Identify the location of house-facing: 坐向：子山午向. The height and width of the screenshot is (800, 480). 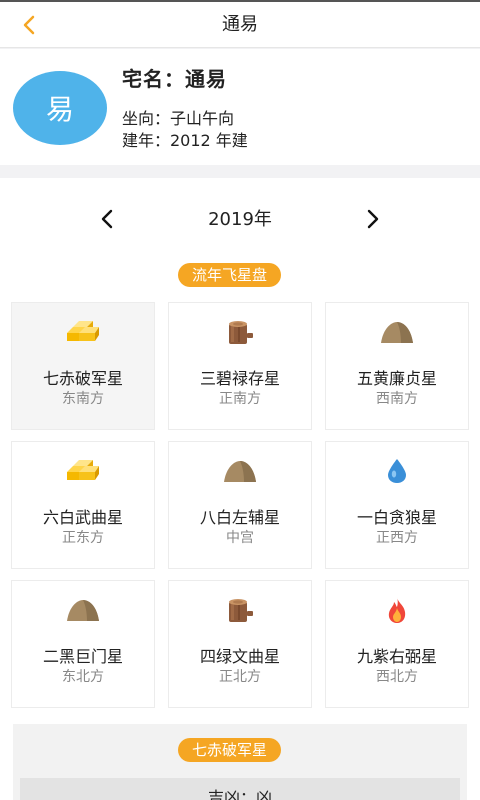
(178, 118).